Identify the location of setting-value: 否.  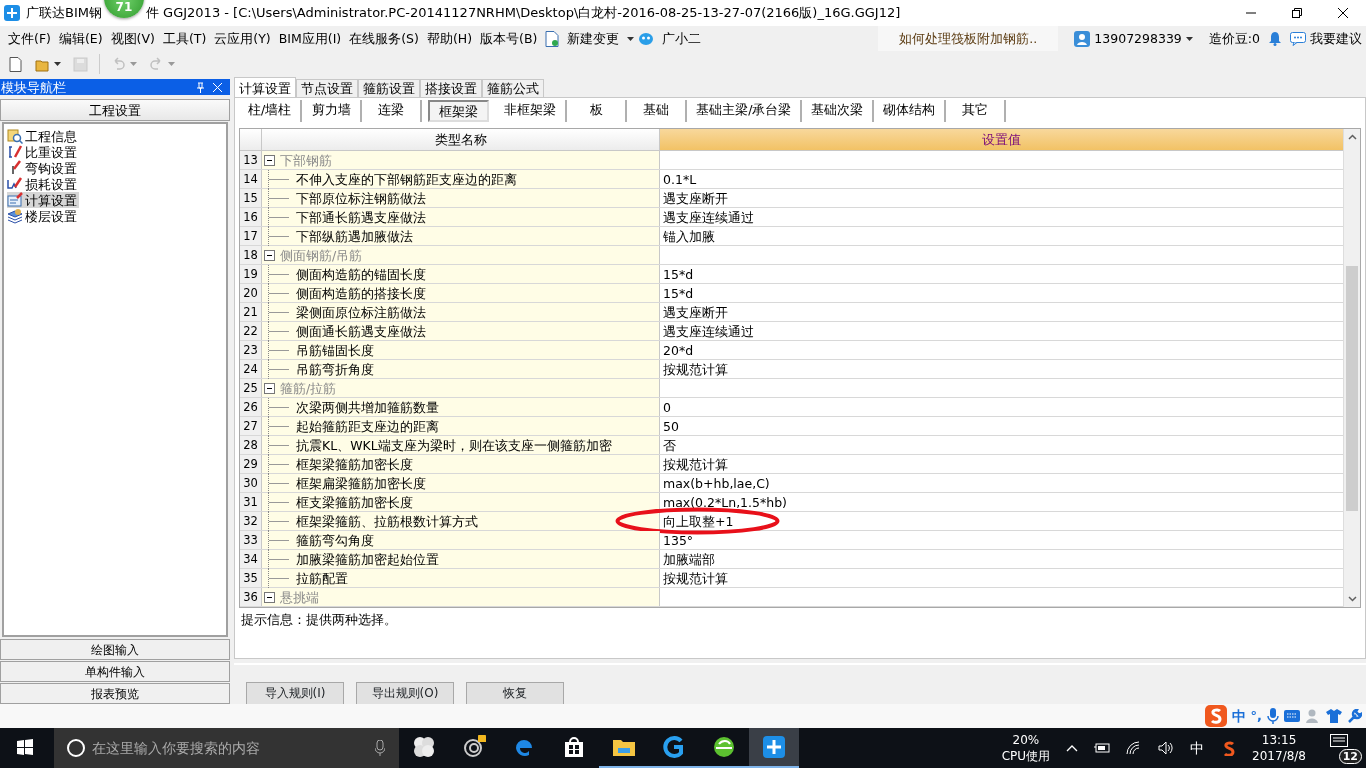
(669, 445).